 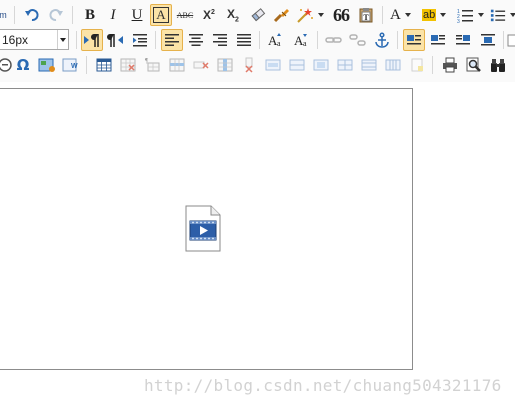 I want to click on strikethrough-button: ABC, so click(x=185, y=15).